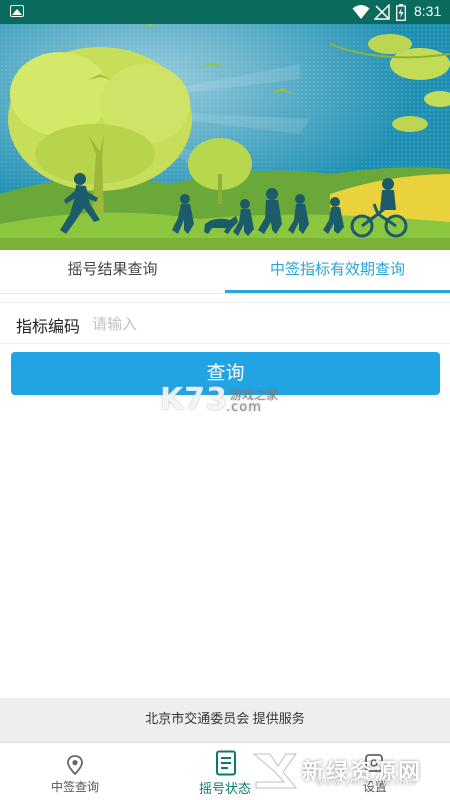 Image resolution: width=450 pixels, height=800 pixels. What do you see at coordinates (74, 787) in the screenshot?
I see `nav-lottery-query-label: 中签查询` at bounding box center [74, 787].